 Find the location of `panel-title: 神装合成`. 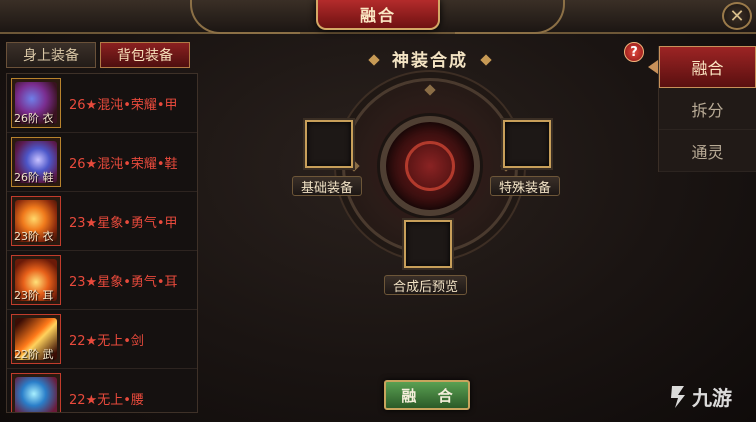

panel-title: 神装合成 is located at coordinates (430, 61).